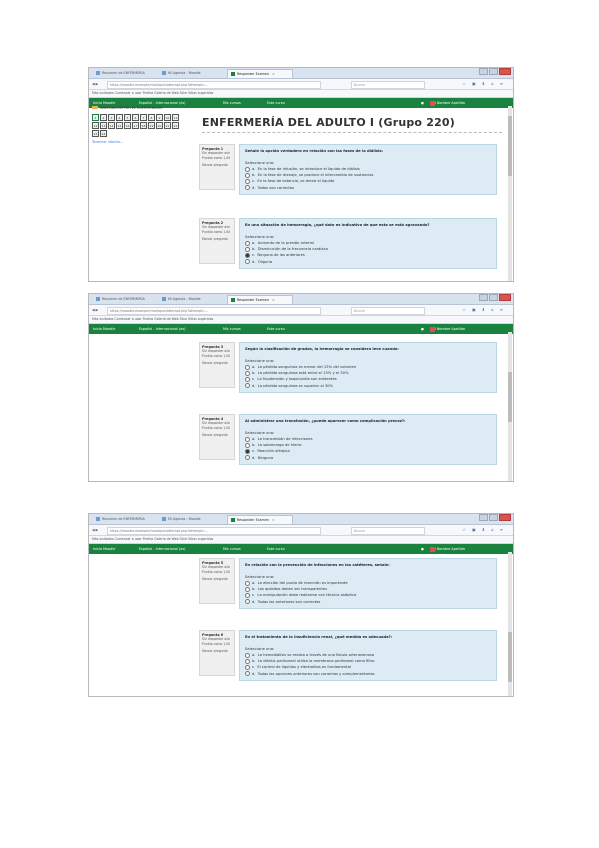 This screenshot has width=599, height=848. I want to click on question-nav-button: 4, so click(119, 117).